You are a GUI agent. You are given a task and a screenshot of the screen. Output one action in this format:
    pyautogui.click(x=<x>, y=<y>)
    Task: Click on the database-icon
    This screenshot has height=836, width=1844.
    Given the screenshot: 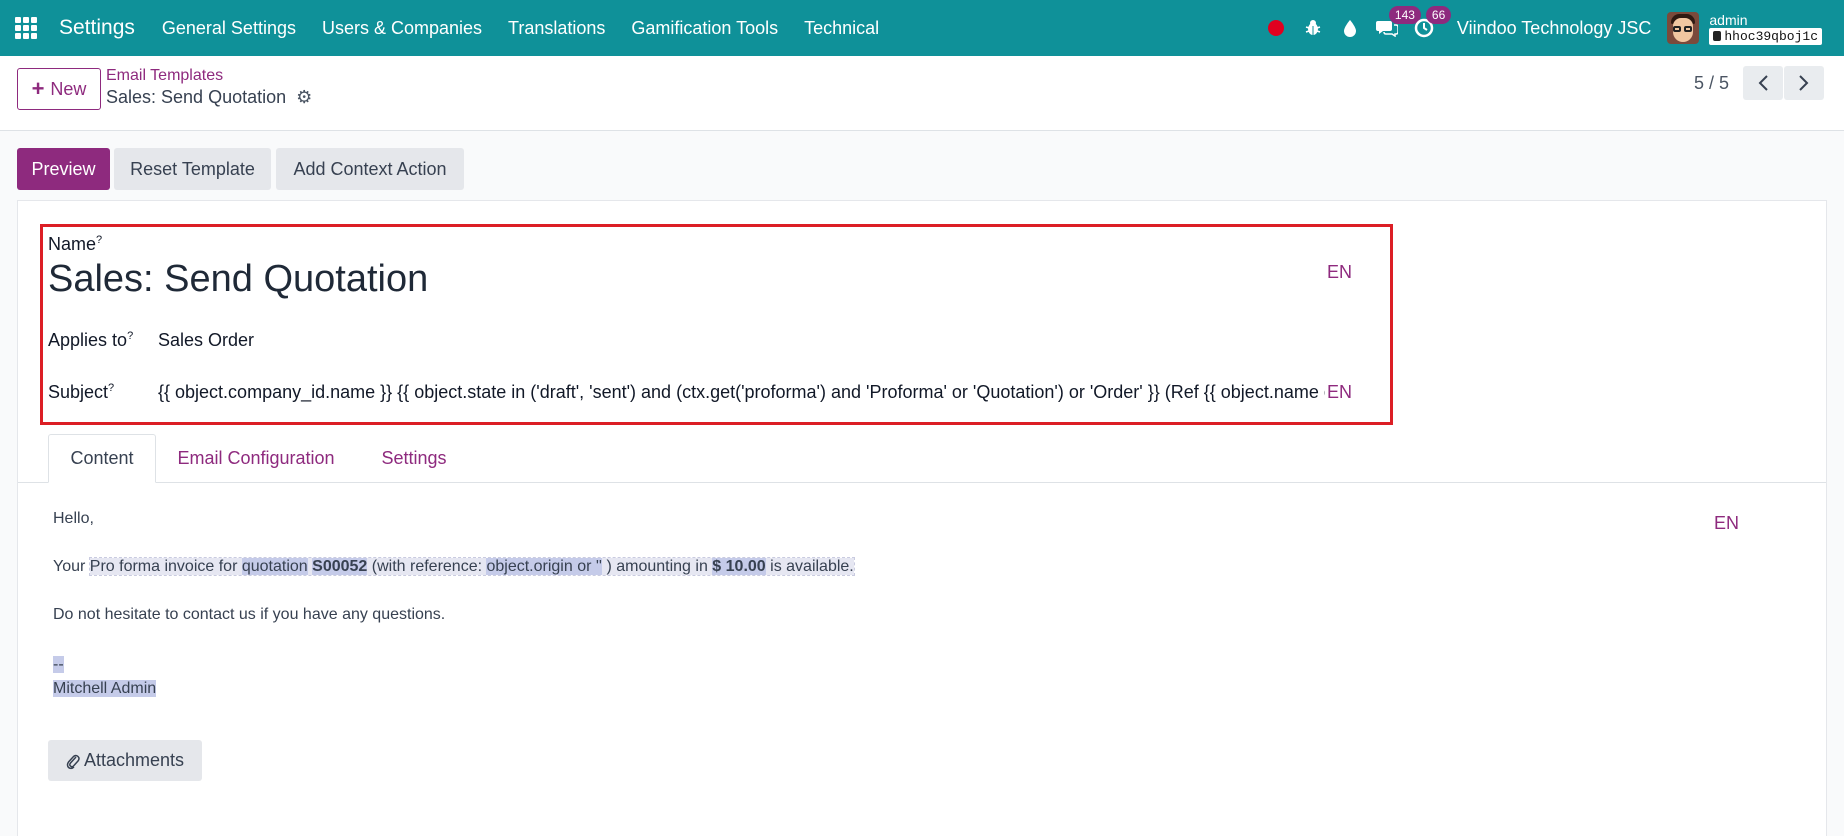 What is the action you would take?
    pyautogui.click(x=1717, y=36)
    